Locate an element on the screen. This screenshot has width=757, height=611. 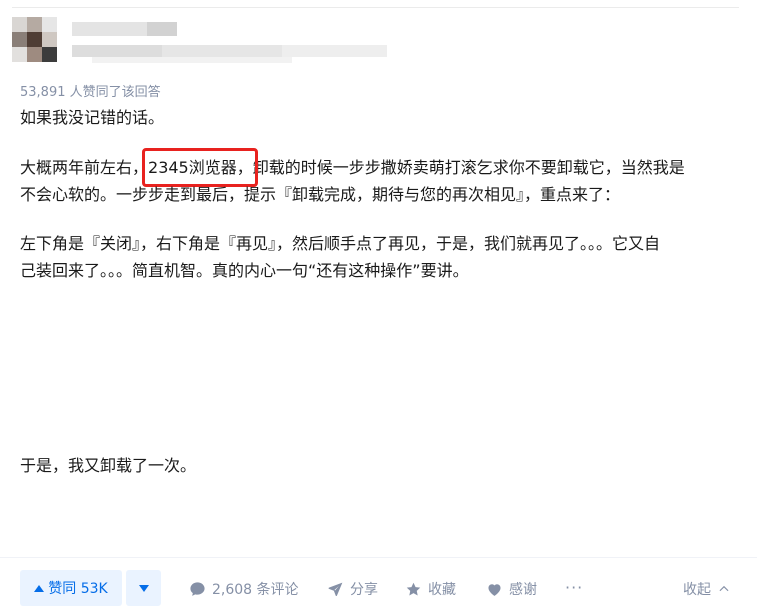
upvote-label: 赞同 53K is located at coordinates (78, 589).